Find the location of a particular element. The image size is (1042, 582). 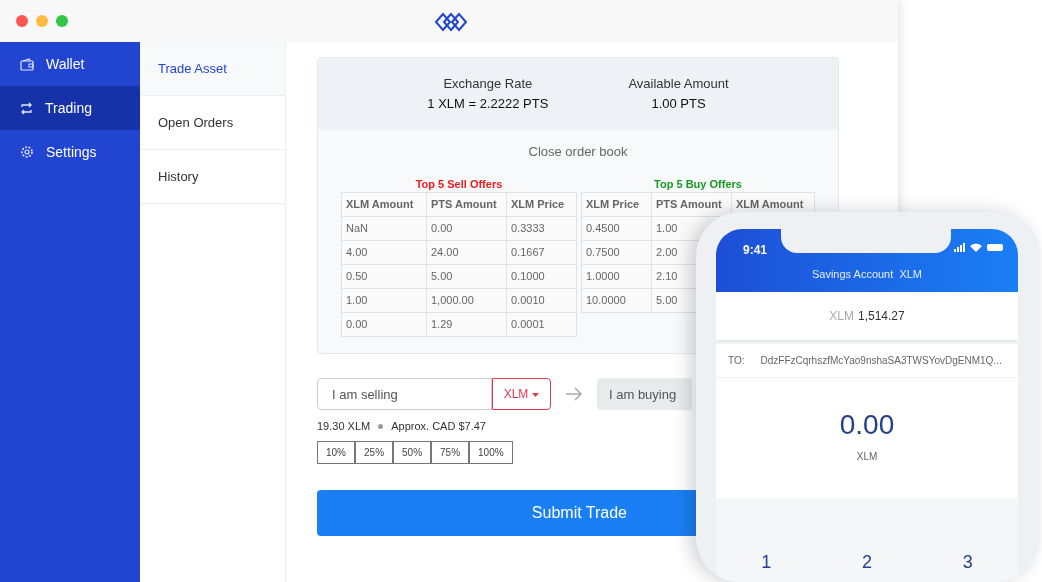

approx-value: Approx. CAD $7.47 is located at coordinates (438, 426).